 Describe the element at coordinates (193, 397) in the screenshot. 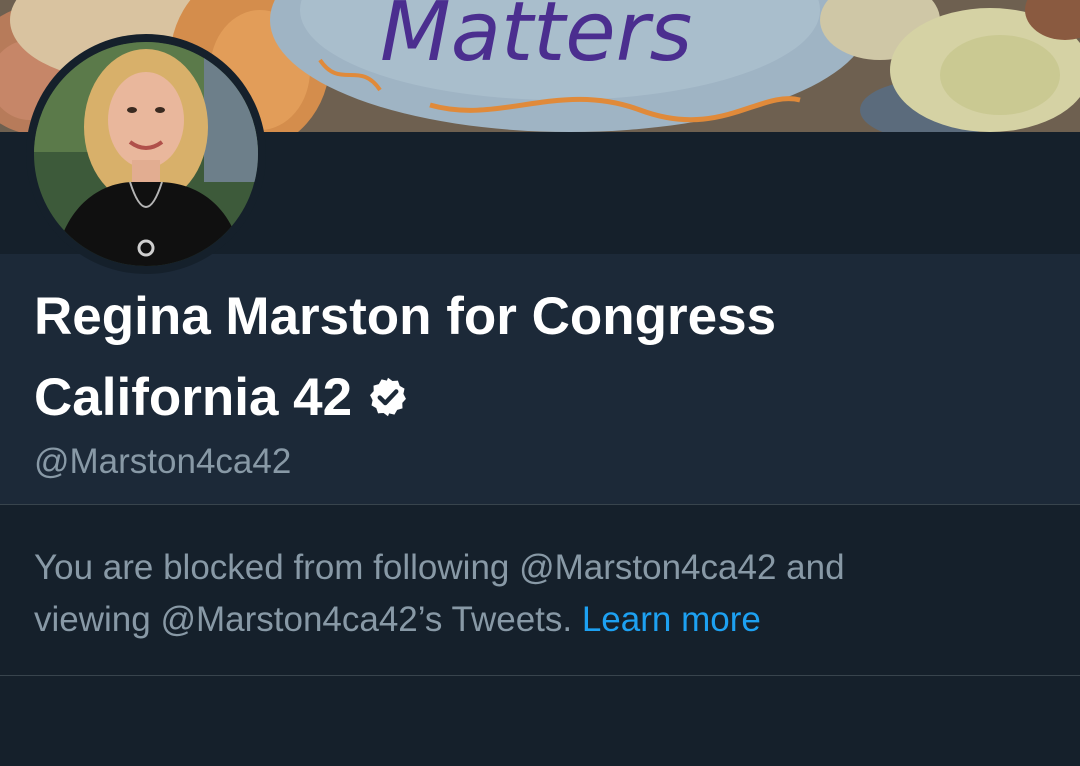

I see `display-name-line2: California 42` at that location.